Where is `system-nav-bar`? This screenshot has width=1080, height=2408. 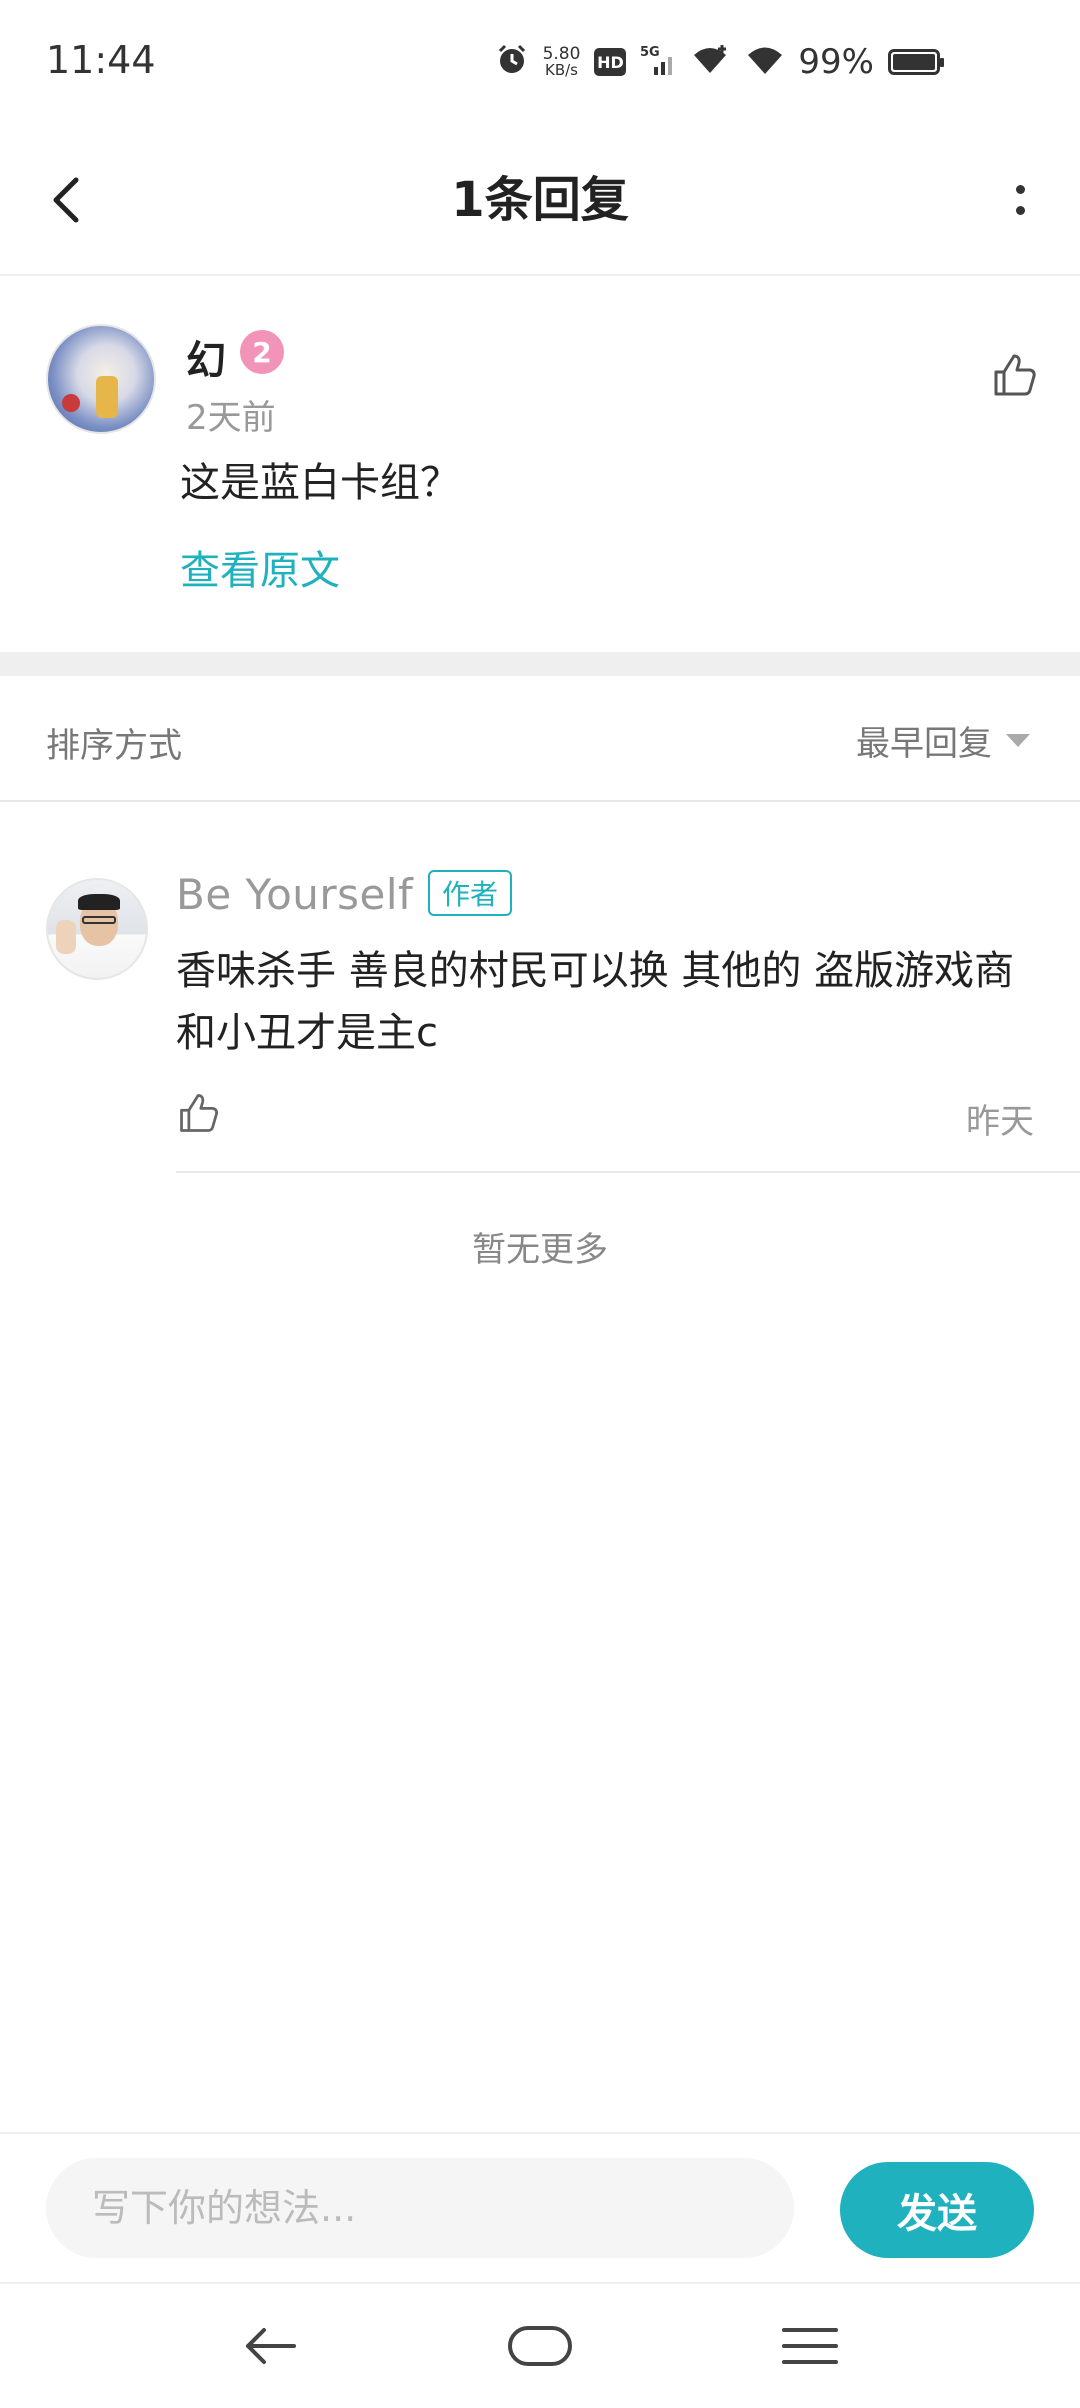 system-nav-bar is located at coordinates (540, 2345).